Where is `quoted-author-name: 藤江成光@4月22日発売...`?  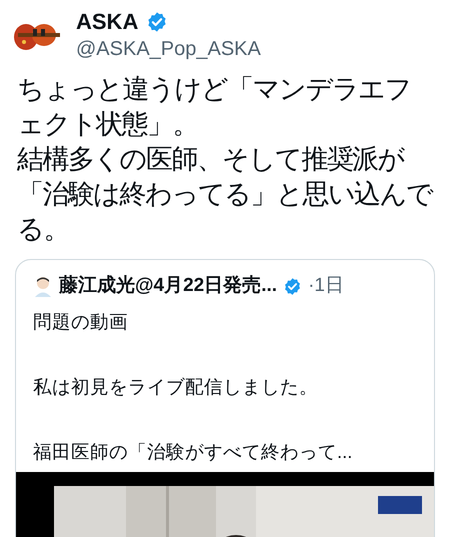 quoted-author-name: 藤江成光@4月22日発売... is located at coordinates (168, 286).